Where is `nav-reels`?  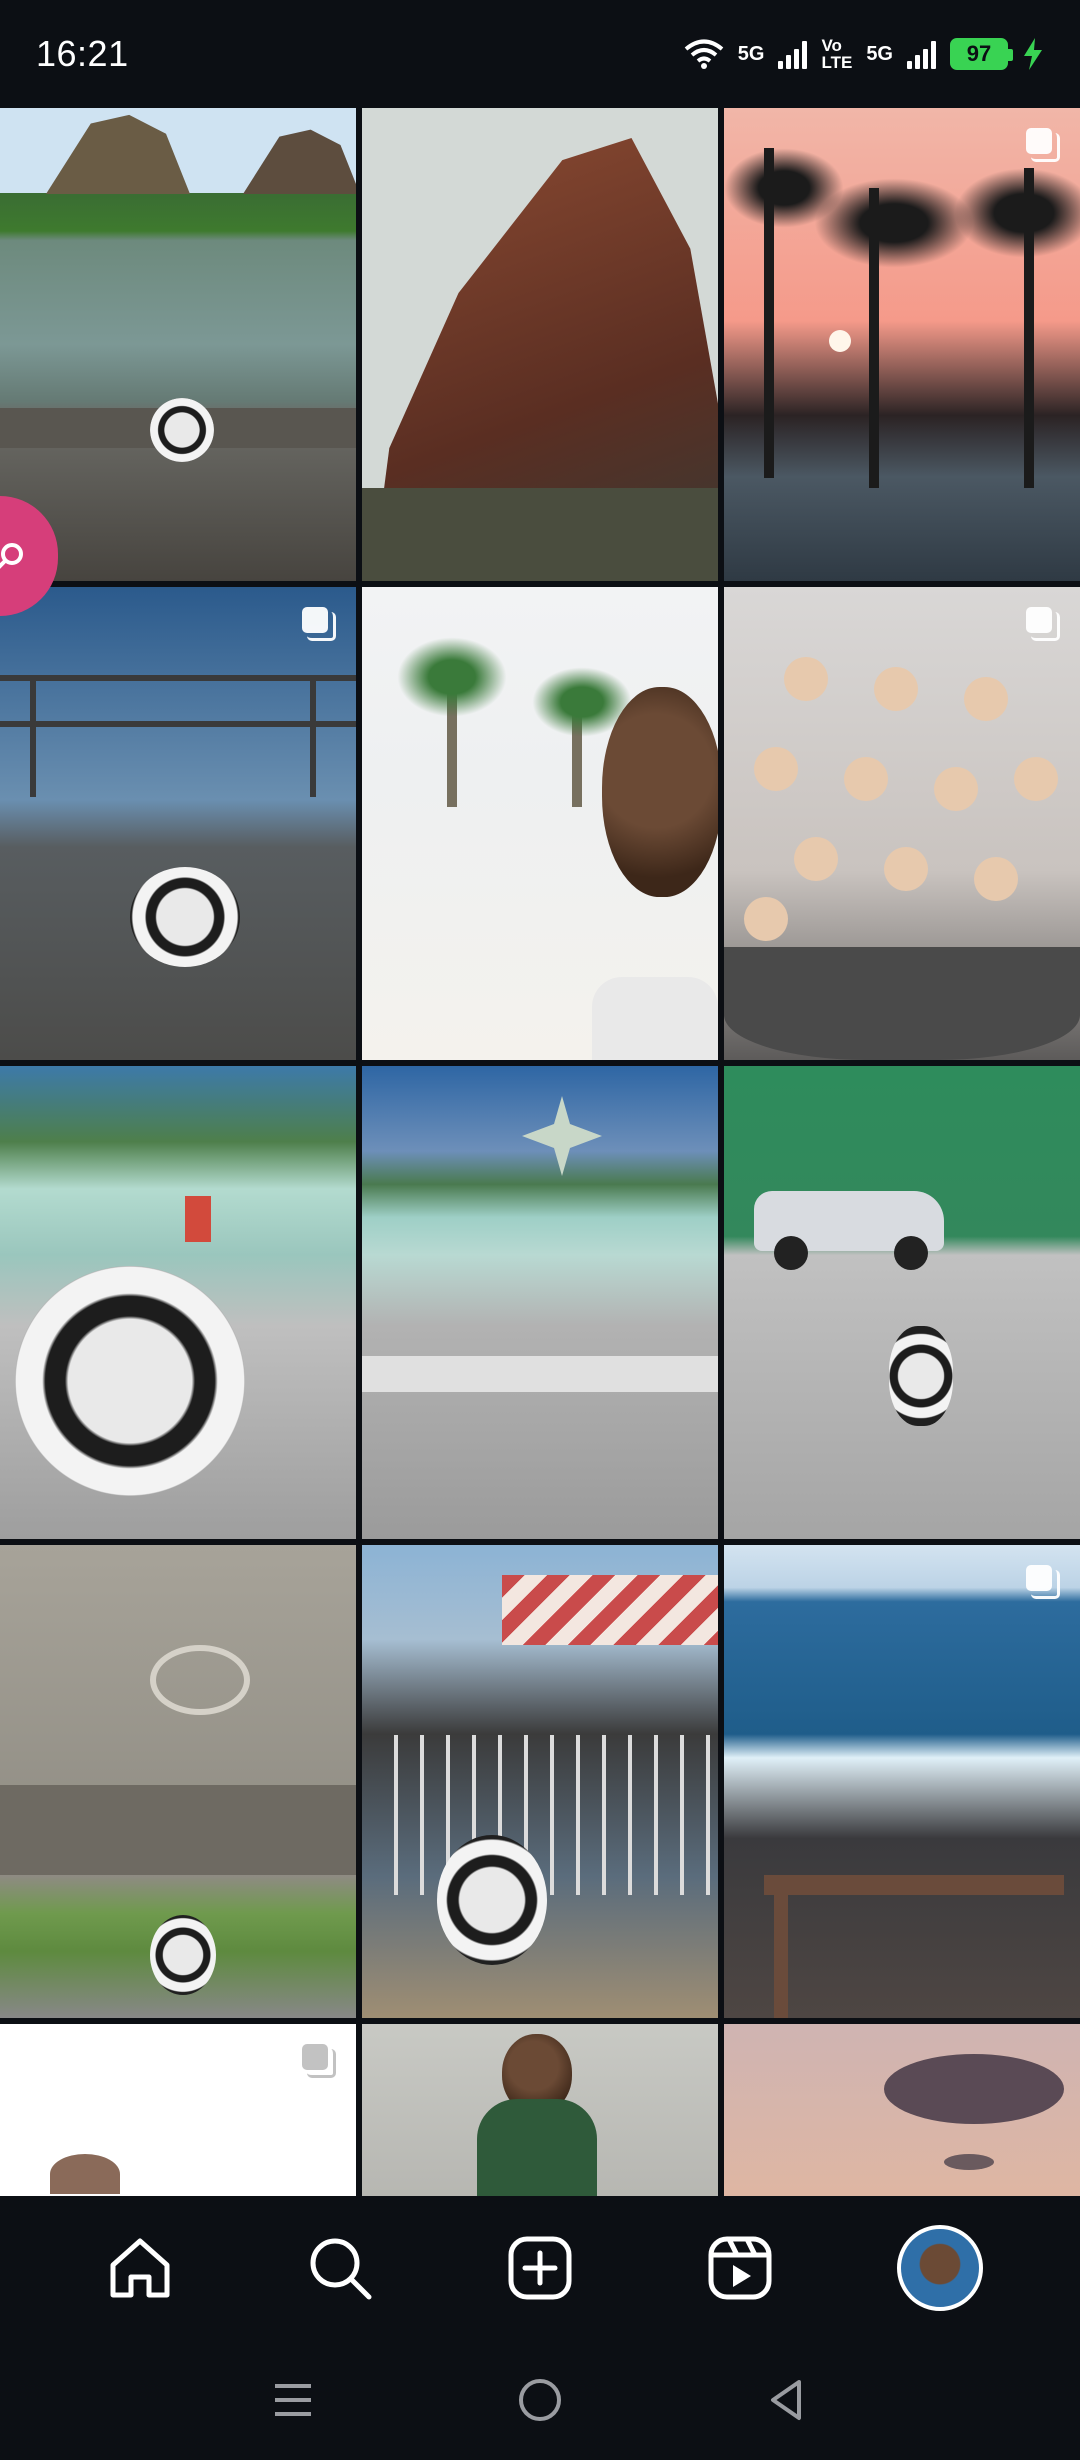
nav-reels is located at coordinates (740, 2268).